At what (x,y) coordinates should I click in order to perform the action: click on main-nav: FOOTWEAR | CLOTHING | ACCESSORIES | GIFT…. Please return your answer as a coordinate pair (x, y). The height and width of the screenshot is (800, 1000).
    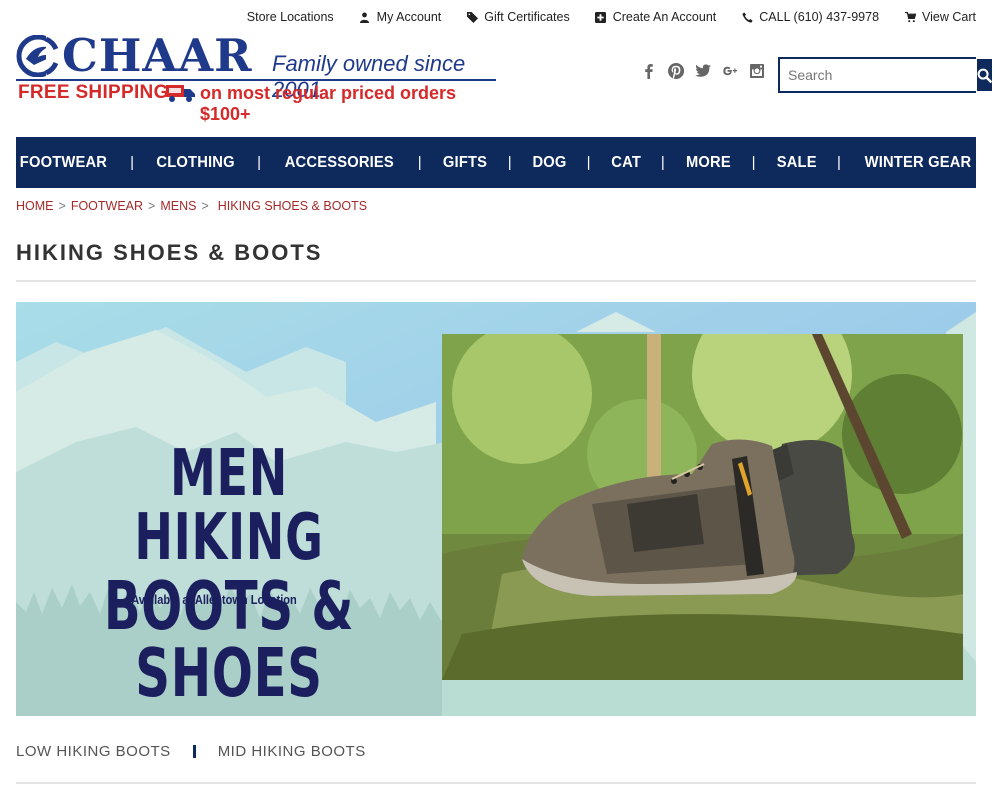
    Looking at the image, I should click on (496, 162).